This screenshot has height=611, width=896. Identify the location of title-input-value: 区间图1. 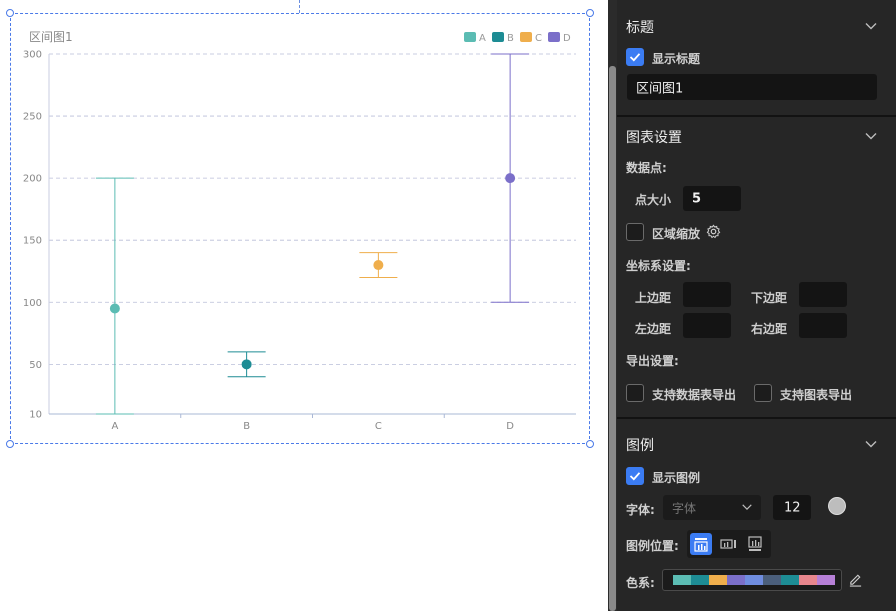
(660, 89).